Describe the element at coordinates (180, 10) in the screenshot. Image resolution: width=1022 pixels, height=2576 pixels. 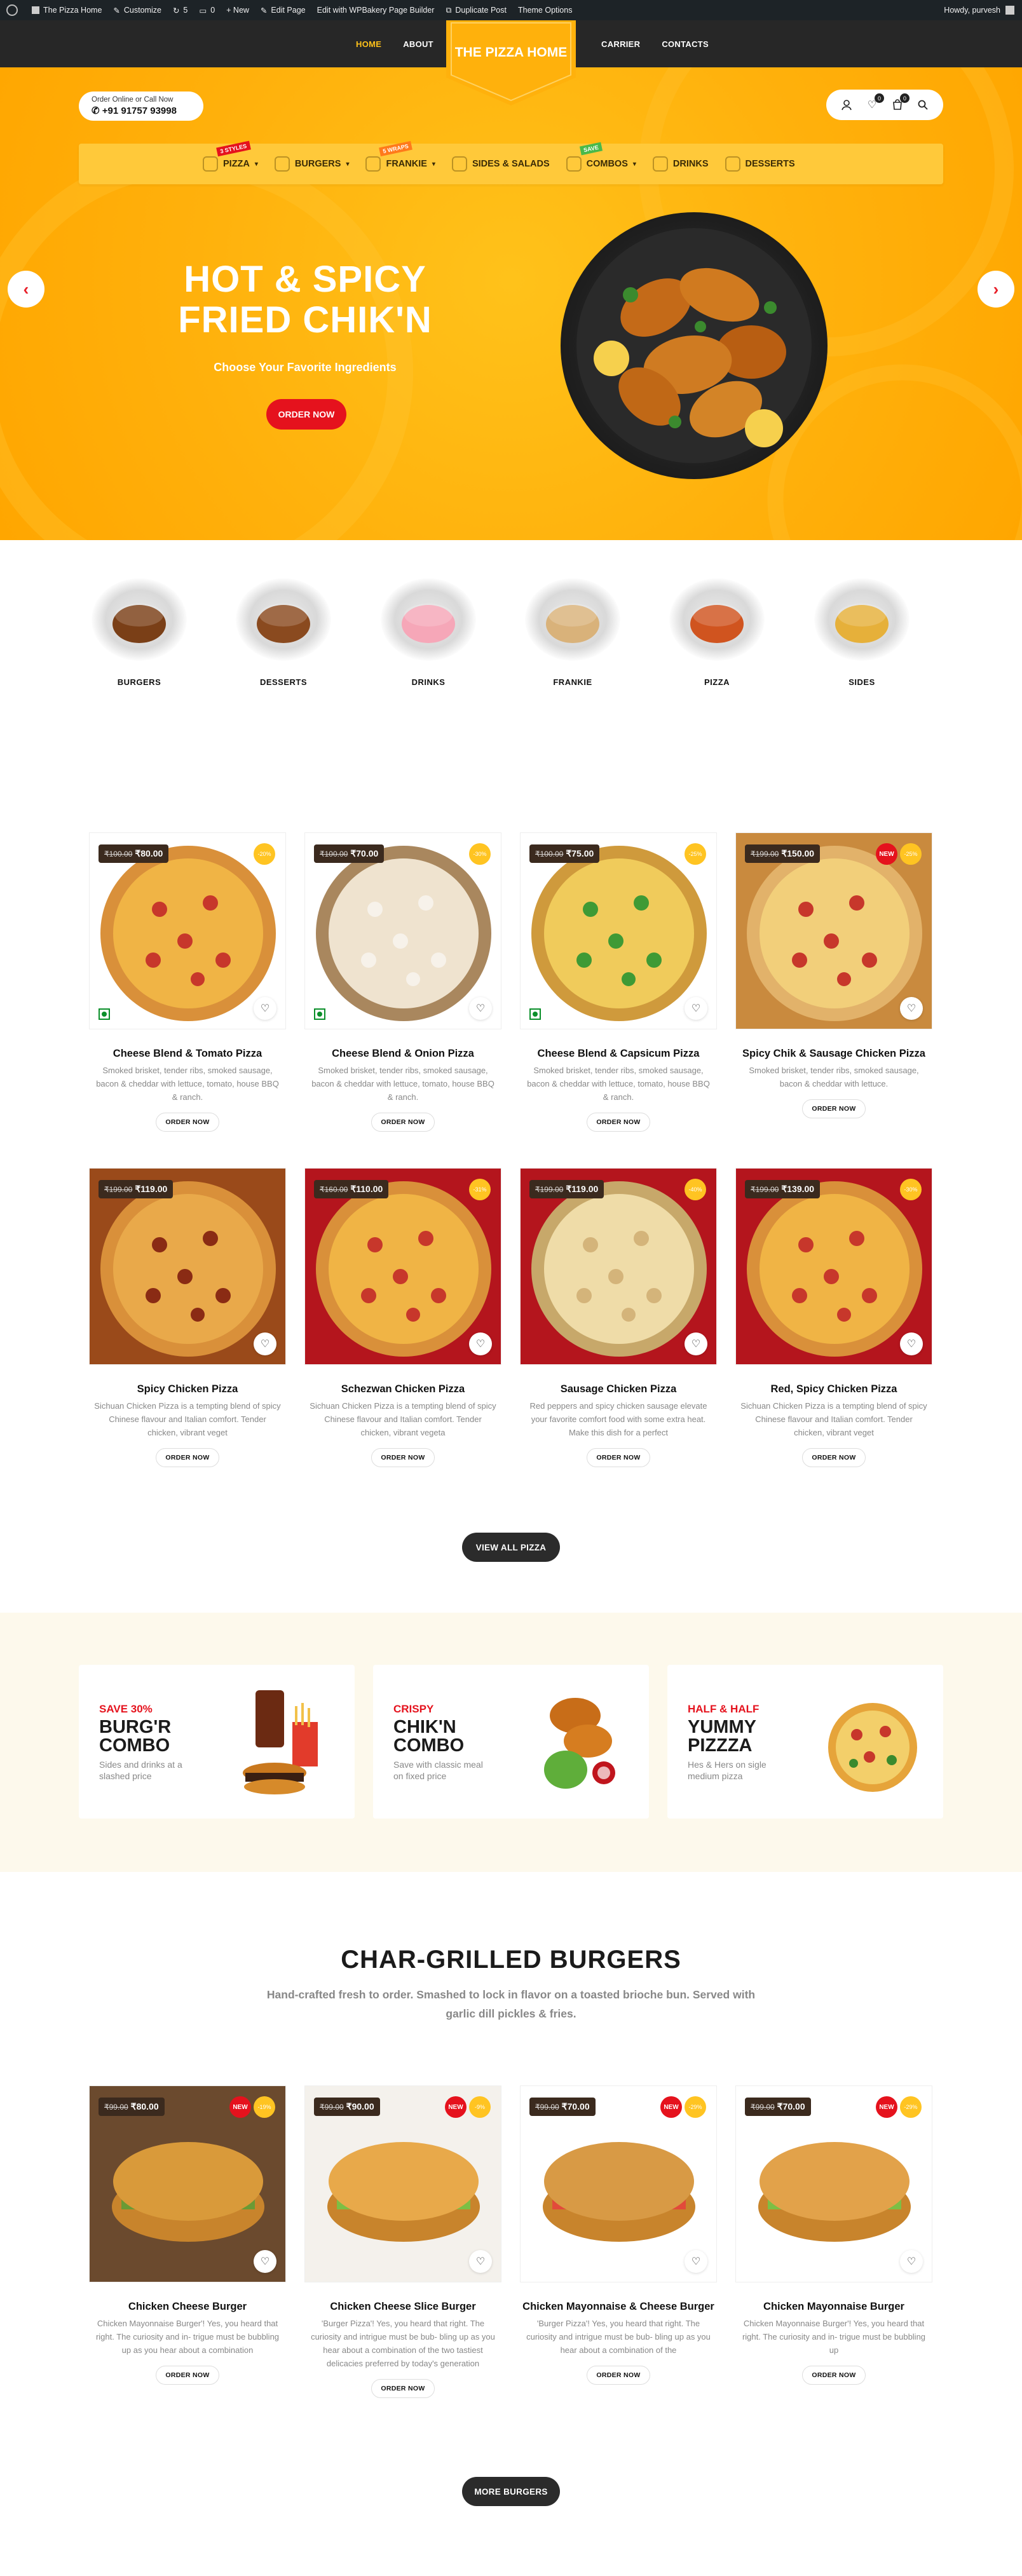
I see `admin-updates: ↻ 5` at that location.